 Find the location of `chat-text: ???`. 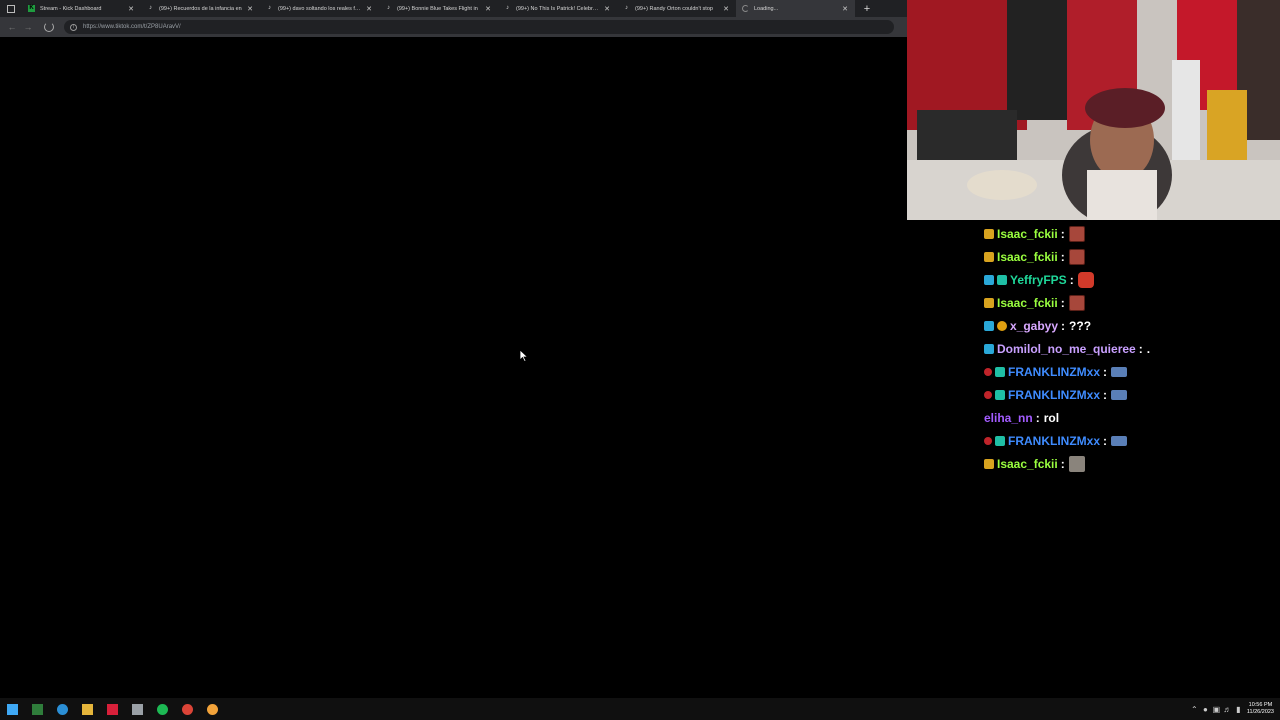

chat-text: ??? is located at coordinates (1080, 325).